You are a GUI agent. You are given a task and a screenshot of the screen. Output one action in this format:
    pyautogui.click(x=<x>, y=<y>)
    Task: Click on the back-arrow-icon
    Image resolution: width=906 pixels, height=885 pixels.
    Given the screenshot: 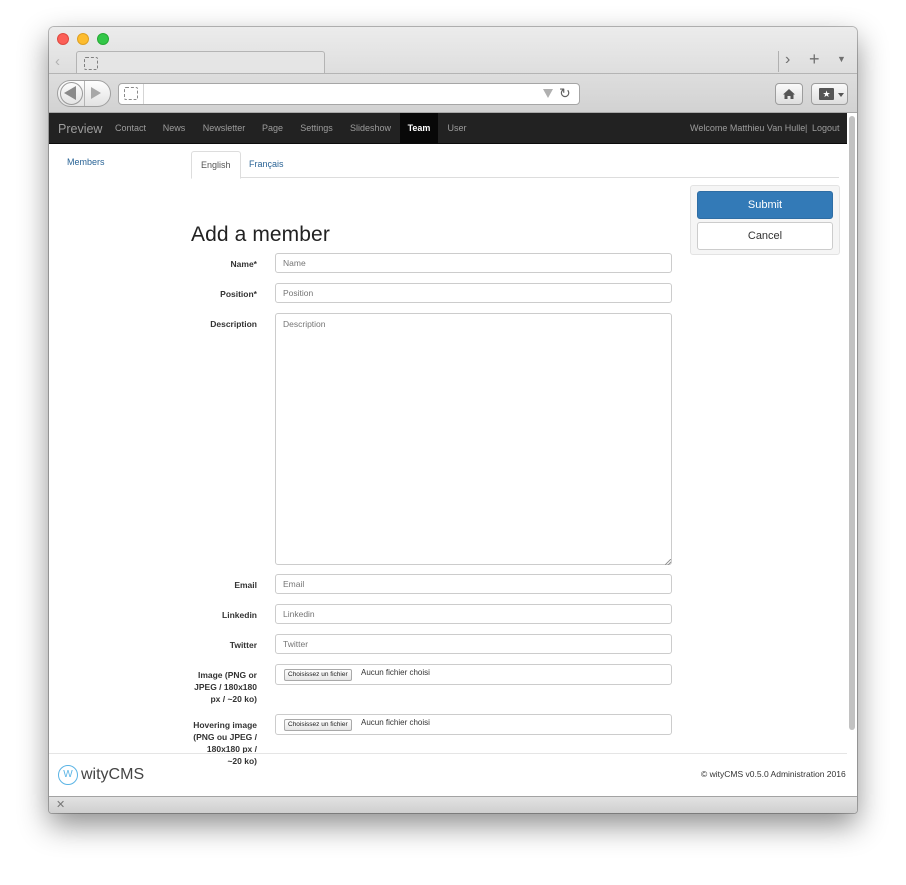 What is the action you would take?
    pyautogui.click(x=70, y=93)
    